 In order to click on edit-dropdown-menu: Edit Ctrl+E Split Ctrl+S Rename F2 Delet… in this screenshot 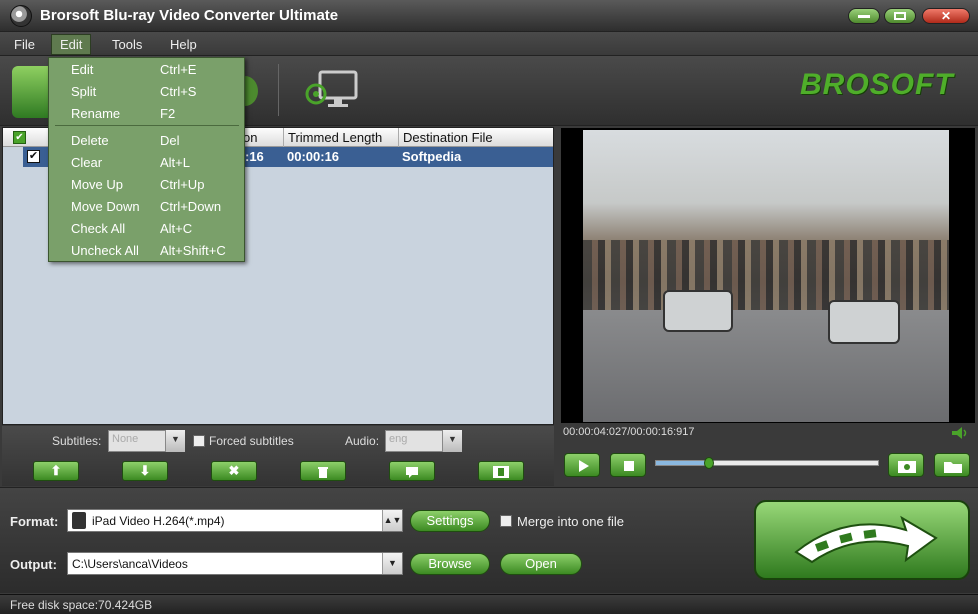, I will do `click(146, 159)`.